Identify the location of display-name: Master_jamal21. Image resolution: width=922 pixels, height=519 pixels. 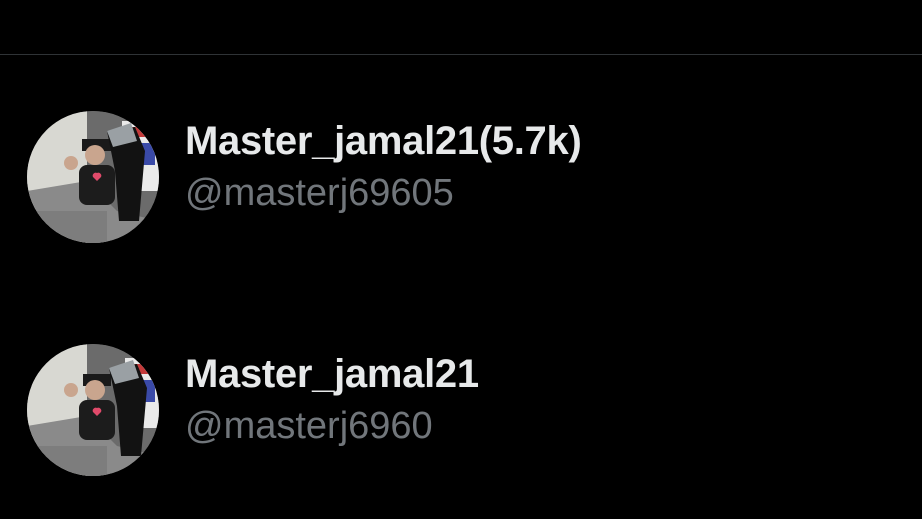
(332, 374).